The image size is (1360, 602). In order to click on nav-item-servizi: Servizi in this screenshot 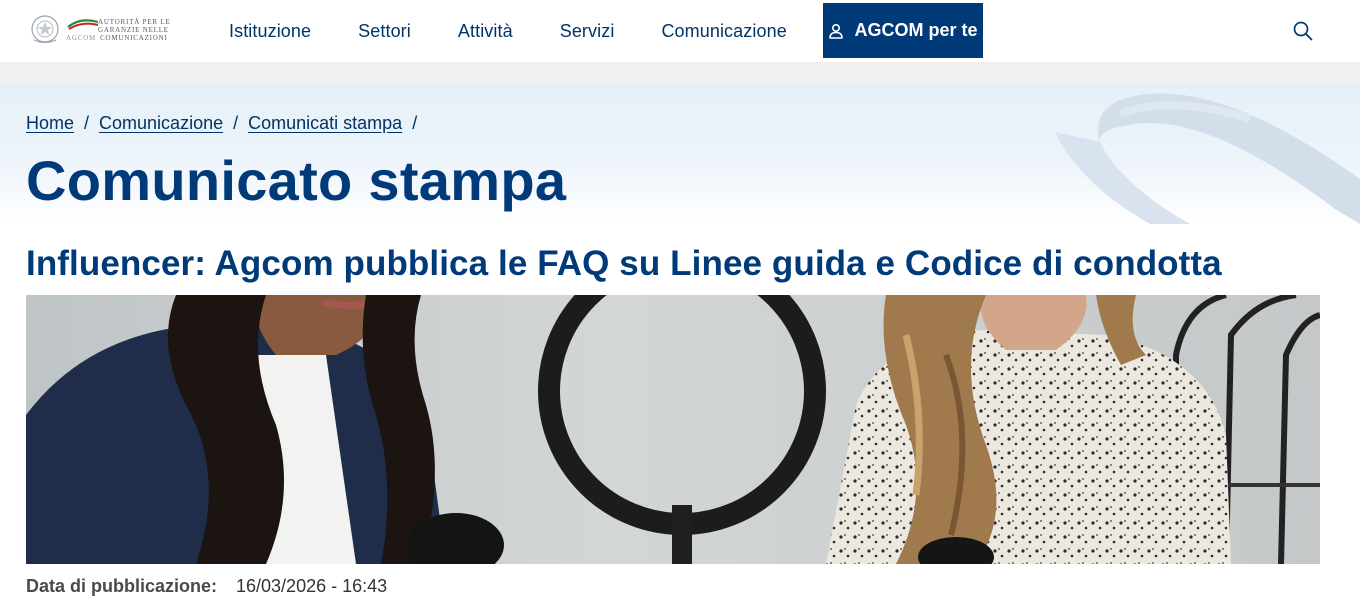, I will do `click(587, 31)`.